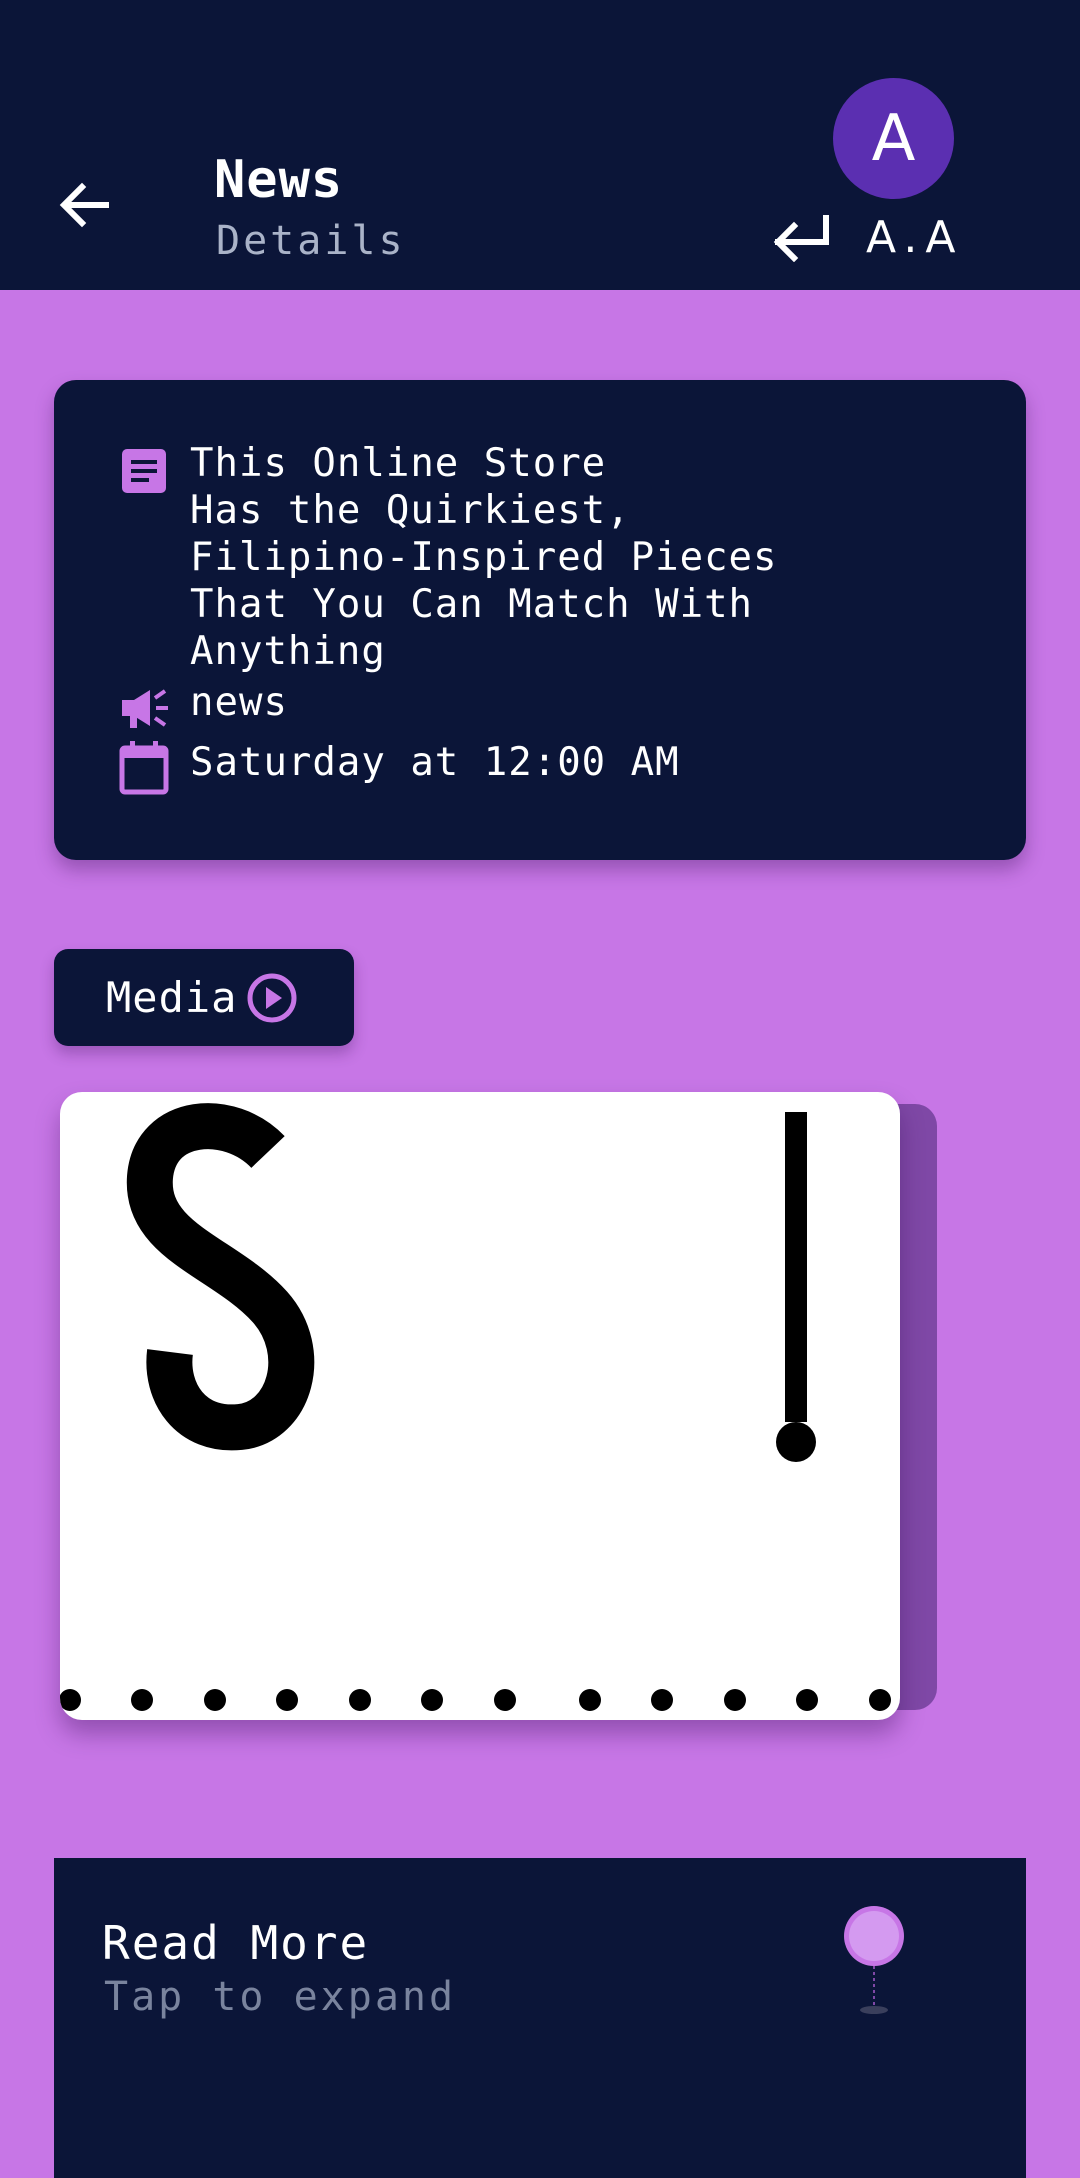 This screenshot has height=2178, width=1080. What do you see at coordinates (144, 768) in the screenshot?
I see `calendar-icon` at bounding box center [144, 768].